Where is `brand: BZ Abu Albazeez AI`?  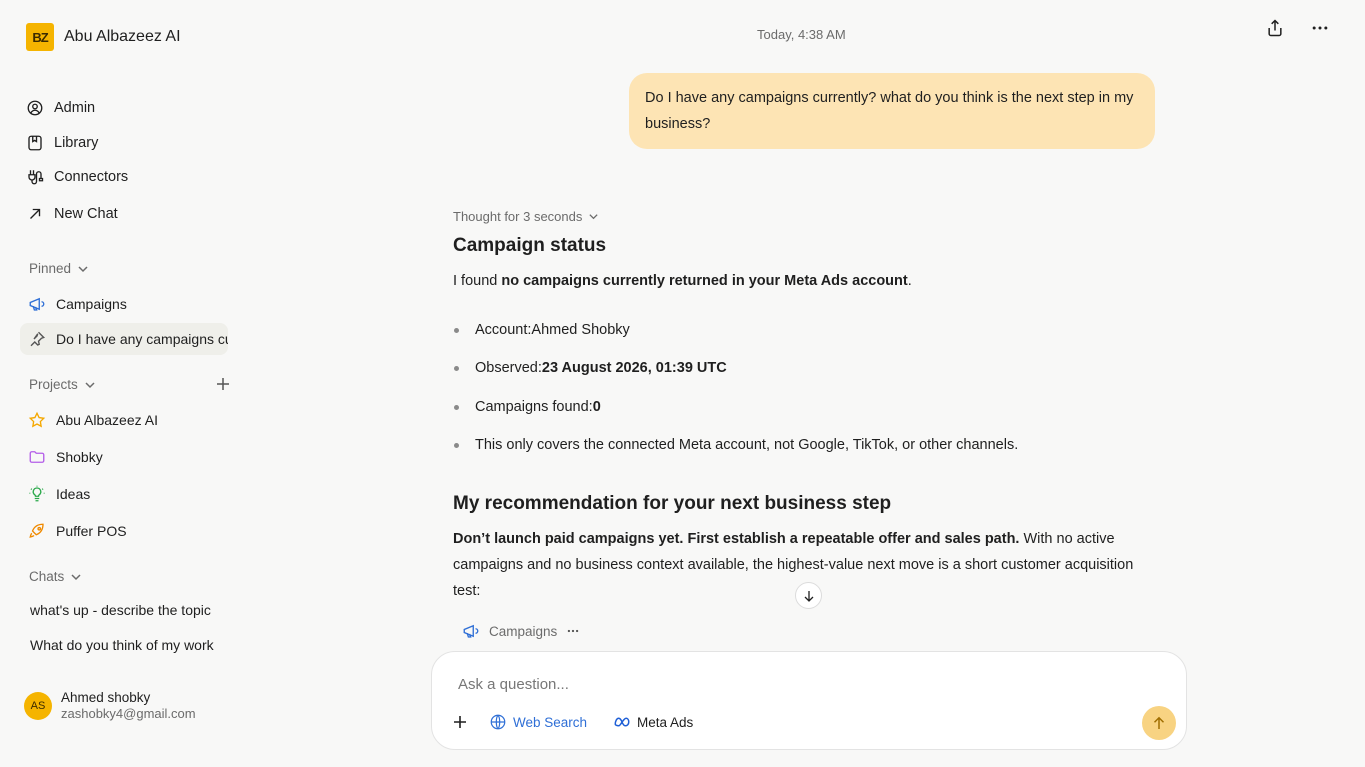 brand: BZ Abu Albazeez AI is located at coordinates (103, 37).